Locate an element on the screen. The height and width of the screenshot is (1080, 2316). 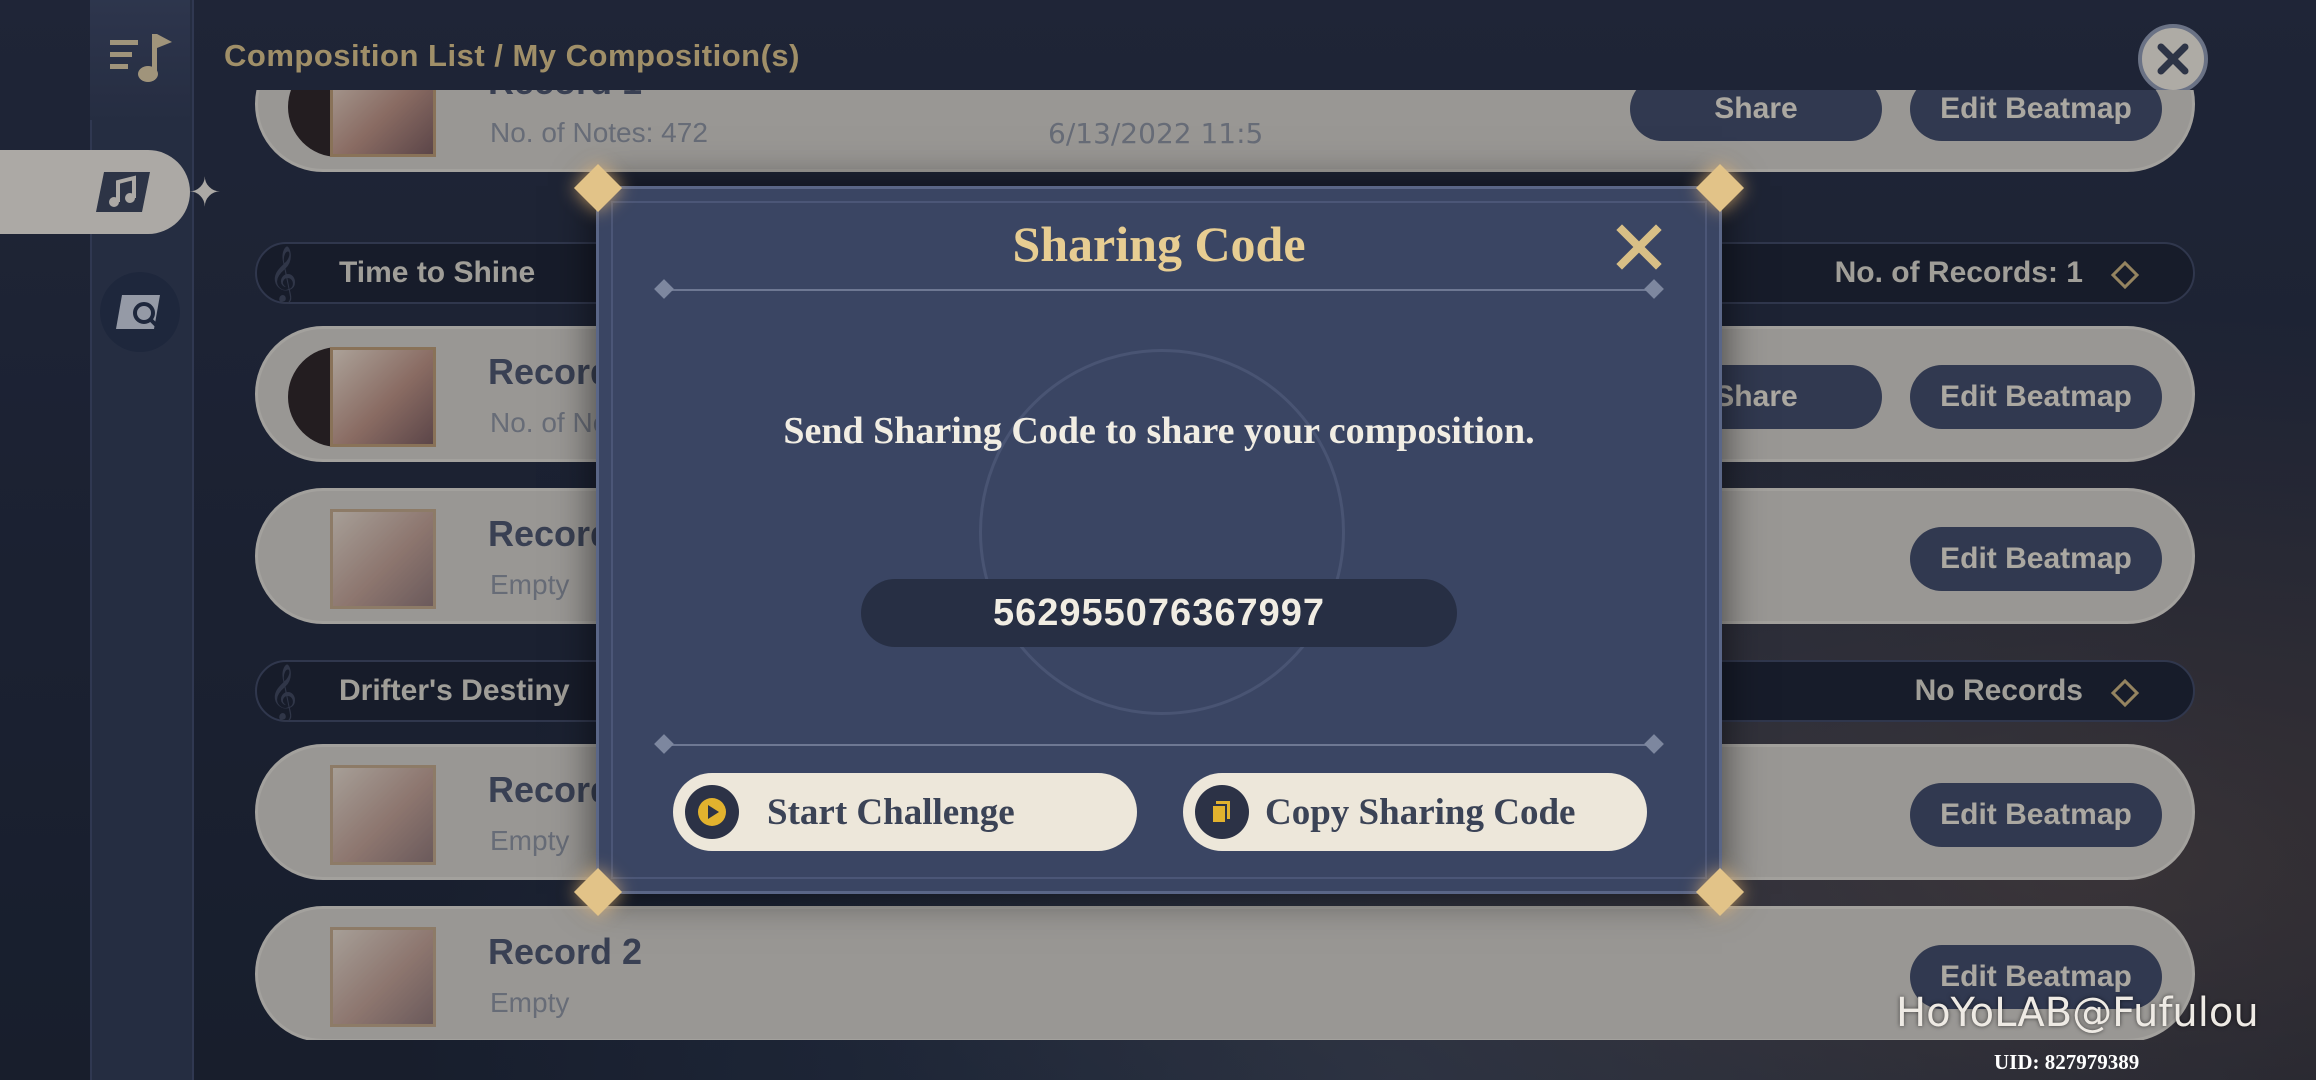
start-challenge-button: Start Challenge is located at coordinates (905, 812).